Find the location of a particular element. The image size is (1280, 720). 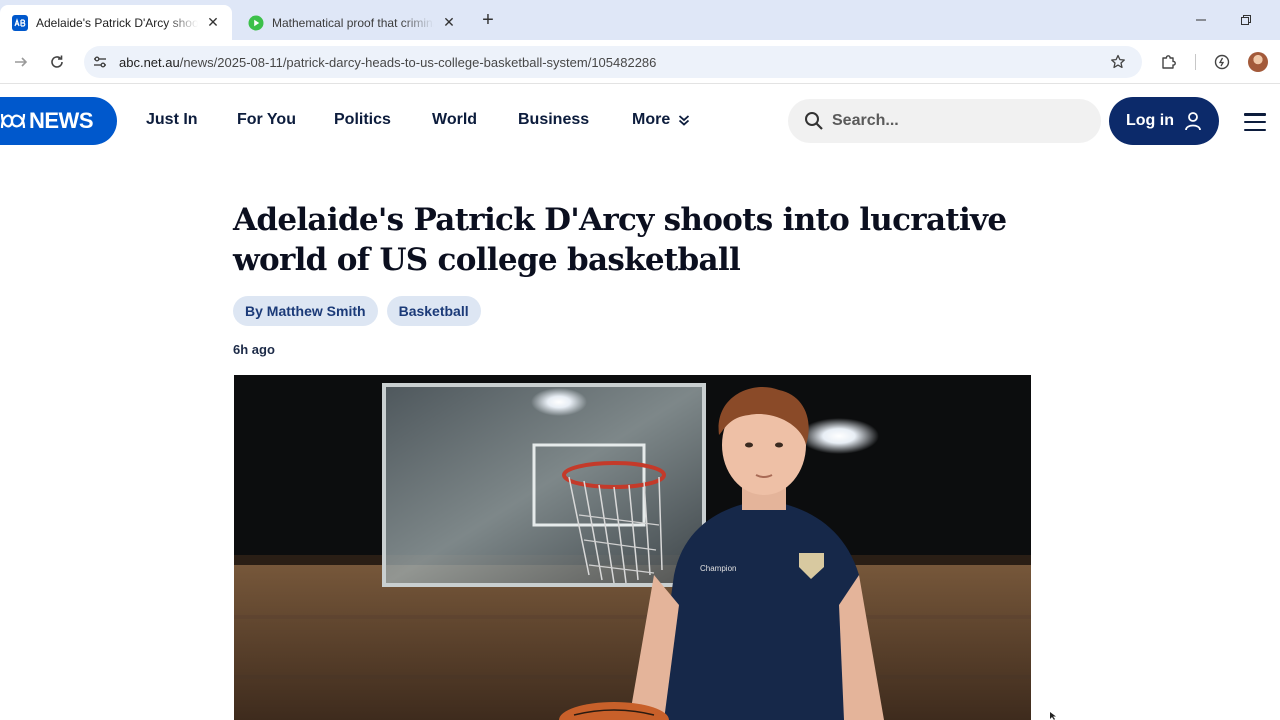

nav-more: More is located at coordinates (661, 120).